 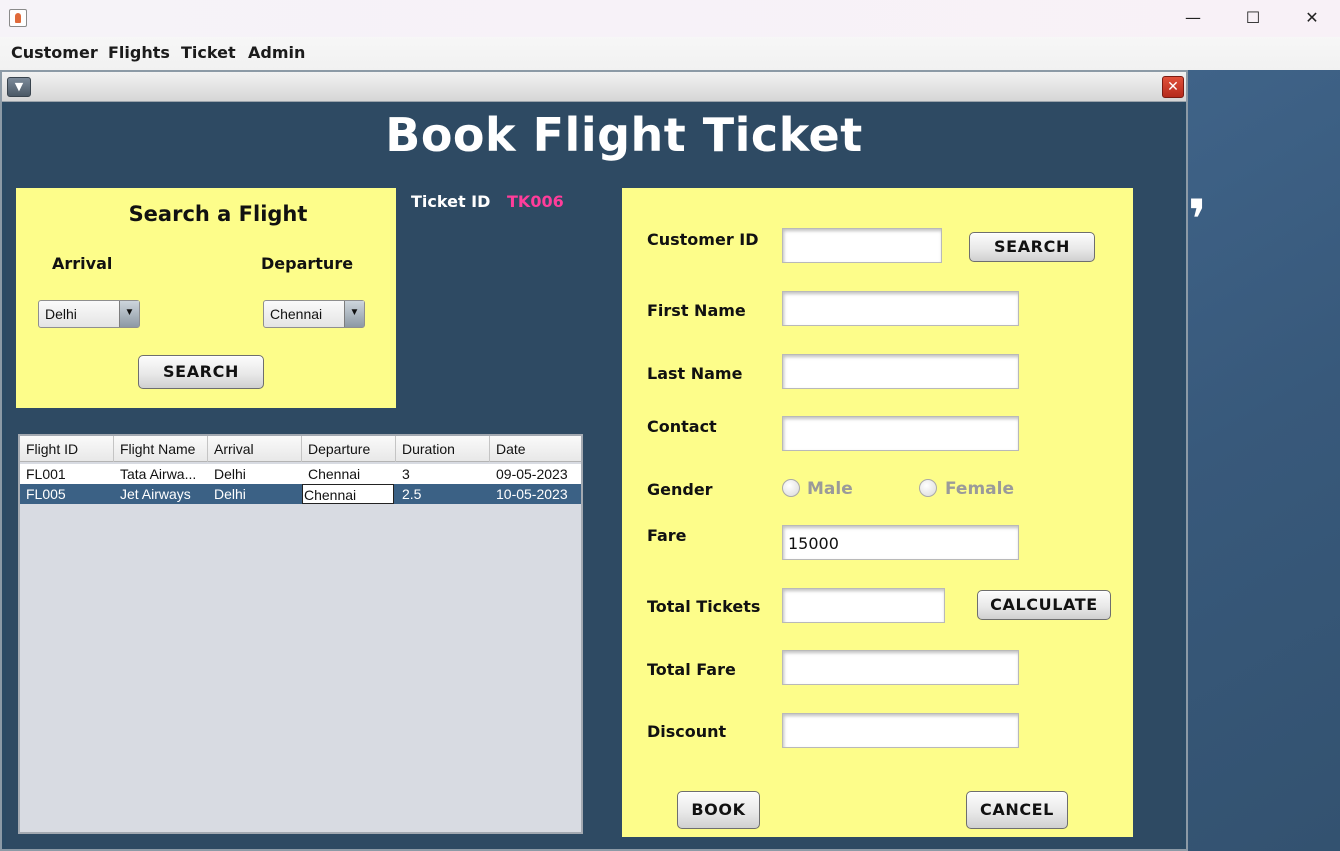 I want to click on column-header: Flight Name, so click(x=161, y=449).